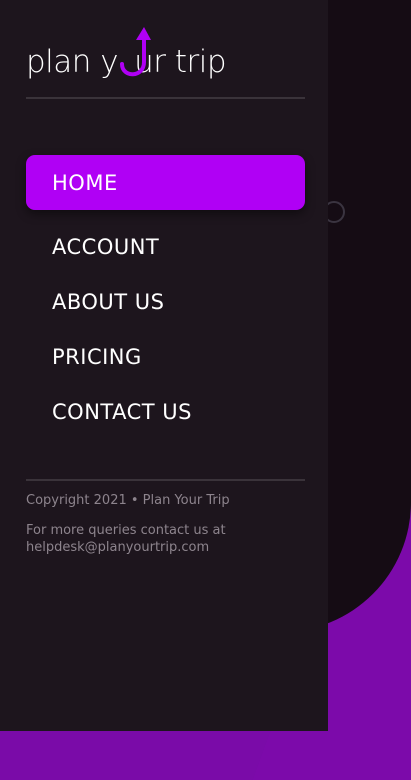 The width and height of the screenshot is (411, 780). I want to click on nav-item-label: HOME, so click(85, 182).